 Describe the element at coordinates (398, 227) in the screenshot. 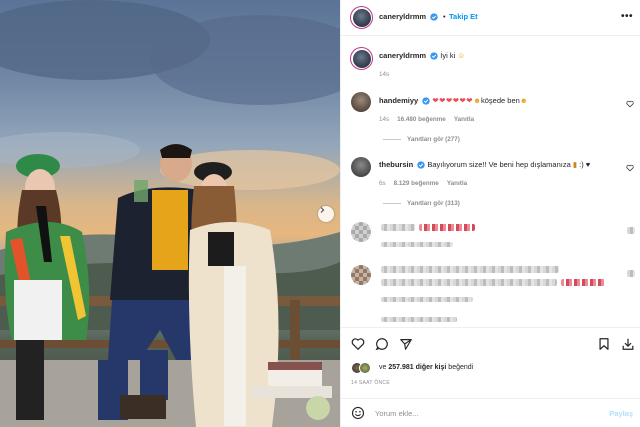

I see `blurred-username` at that location.